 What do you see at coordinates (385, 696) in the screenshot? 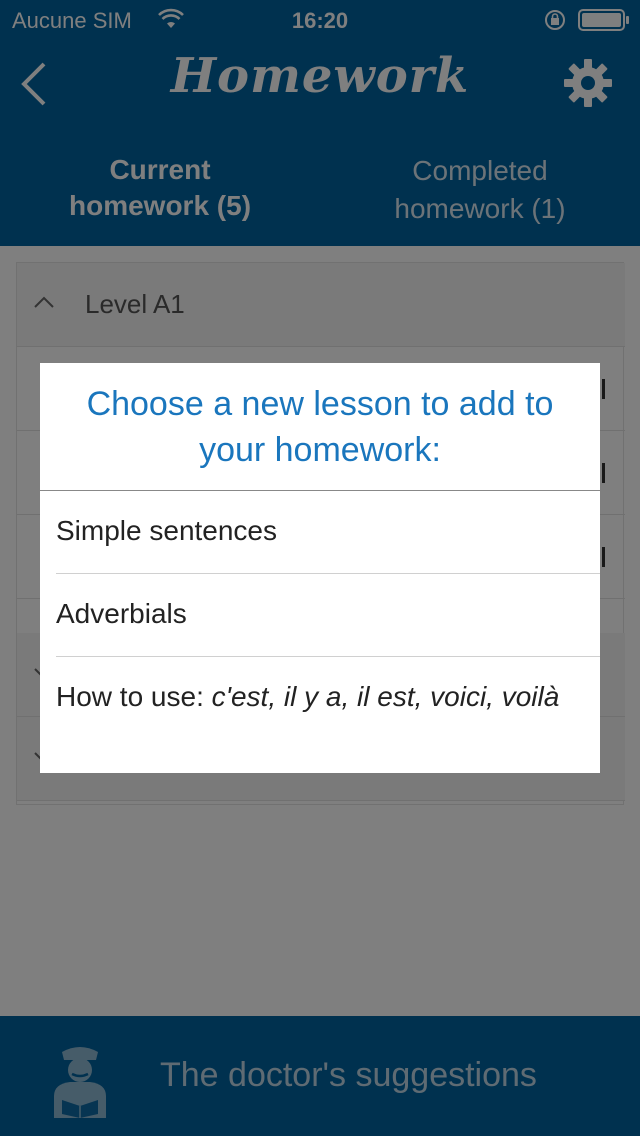
I see `option-italic-text: c'est, il y a, il est, voici, voilà` at bounding box center [385, 696].